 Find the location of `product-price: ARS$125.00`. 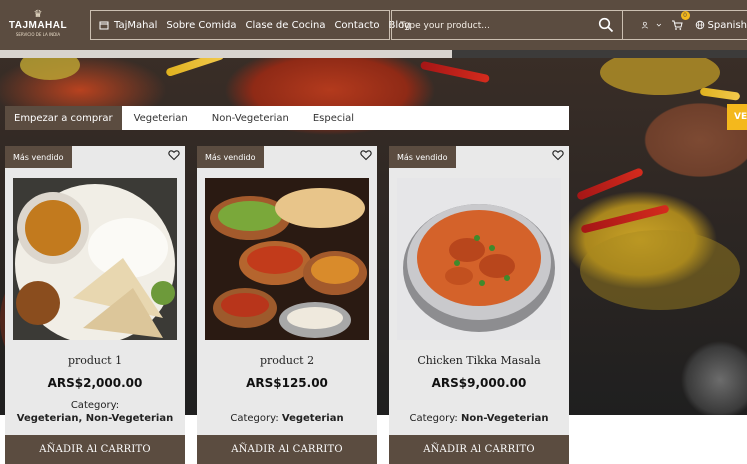

product-price: ARS$125.00 is located at coordinates (287, 383).